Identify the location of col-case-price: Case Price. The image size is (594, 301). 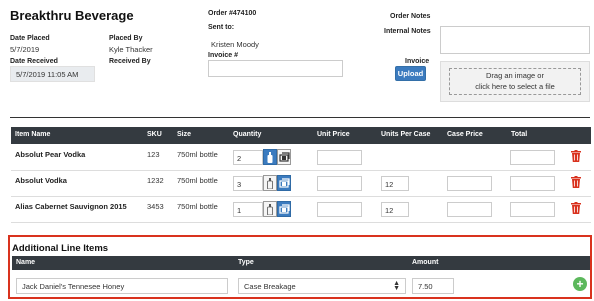
(465, 134).